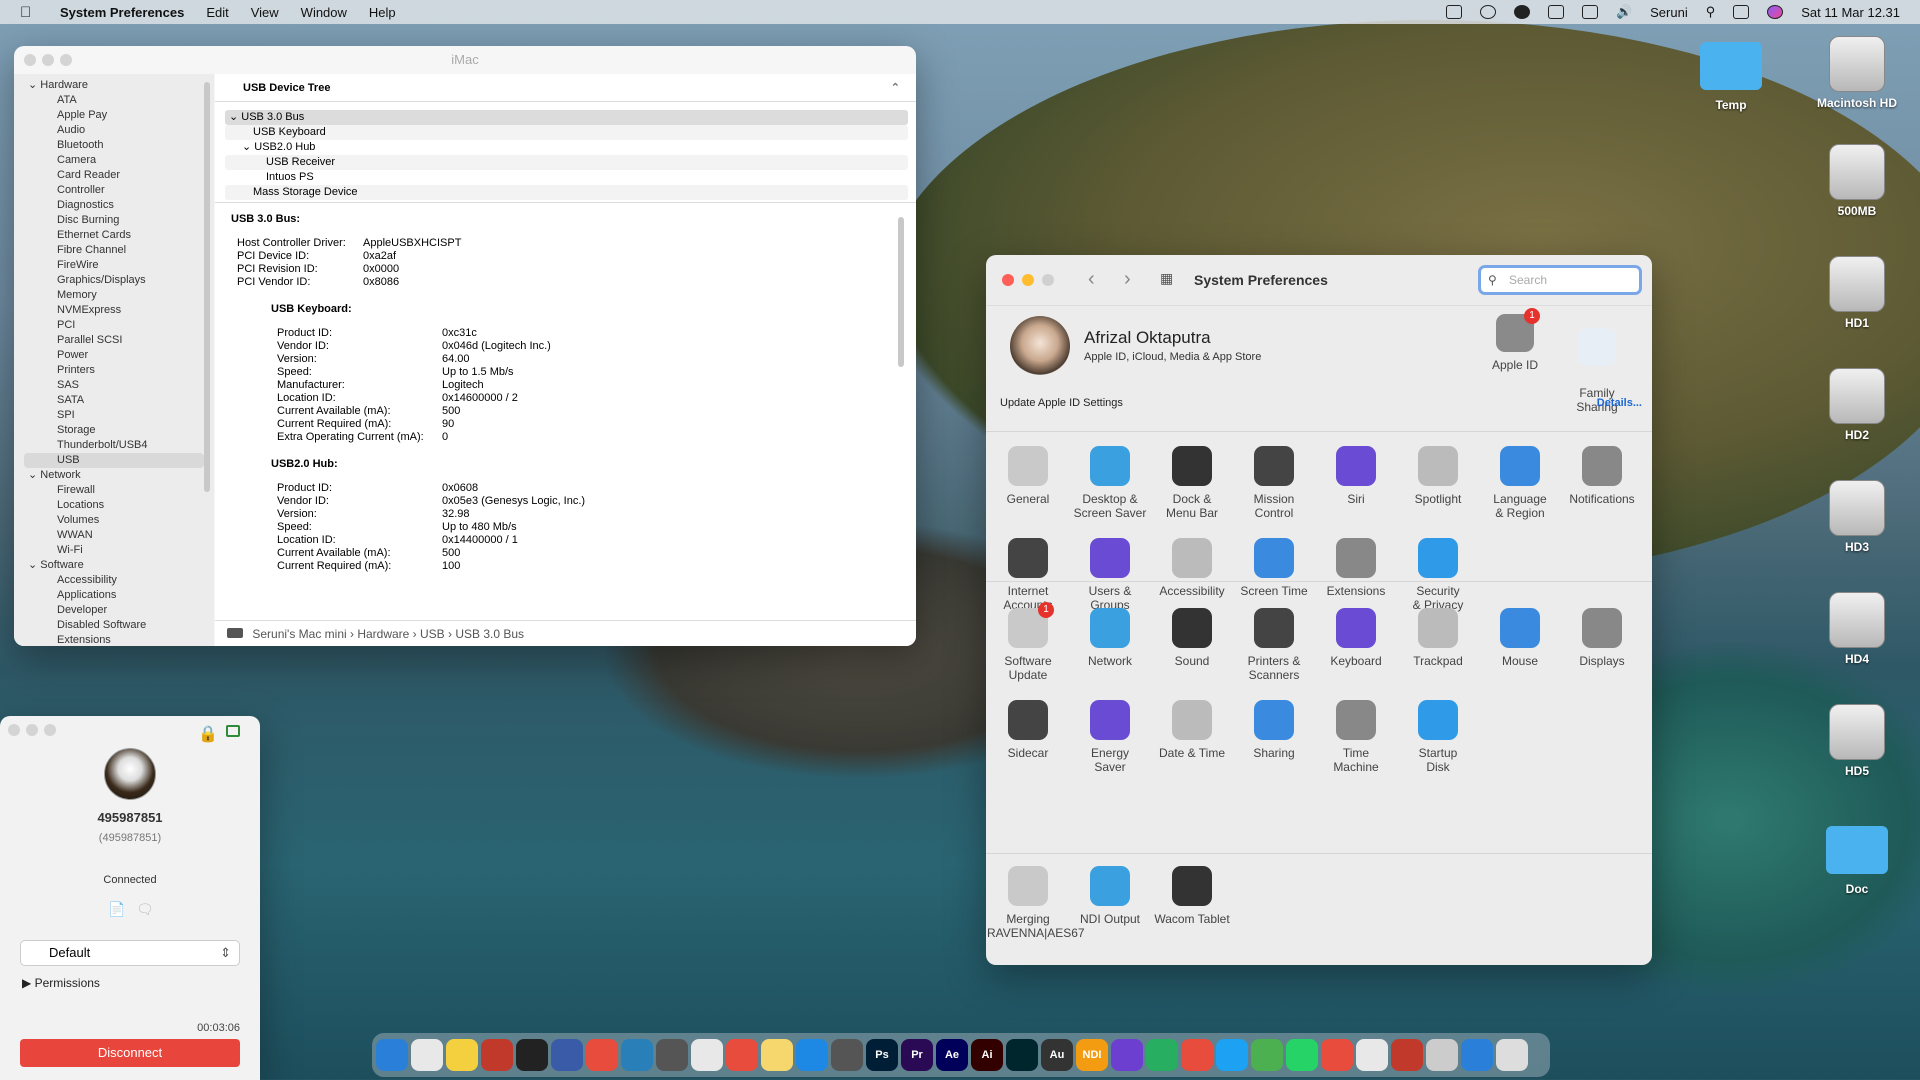 This screenshot has height=1080, width=1920. What do you see at coordinates (114, 220) in the screenshot?
I see `sidebar-item: Disc Burning` at bounding box center [114, 220].